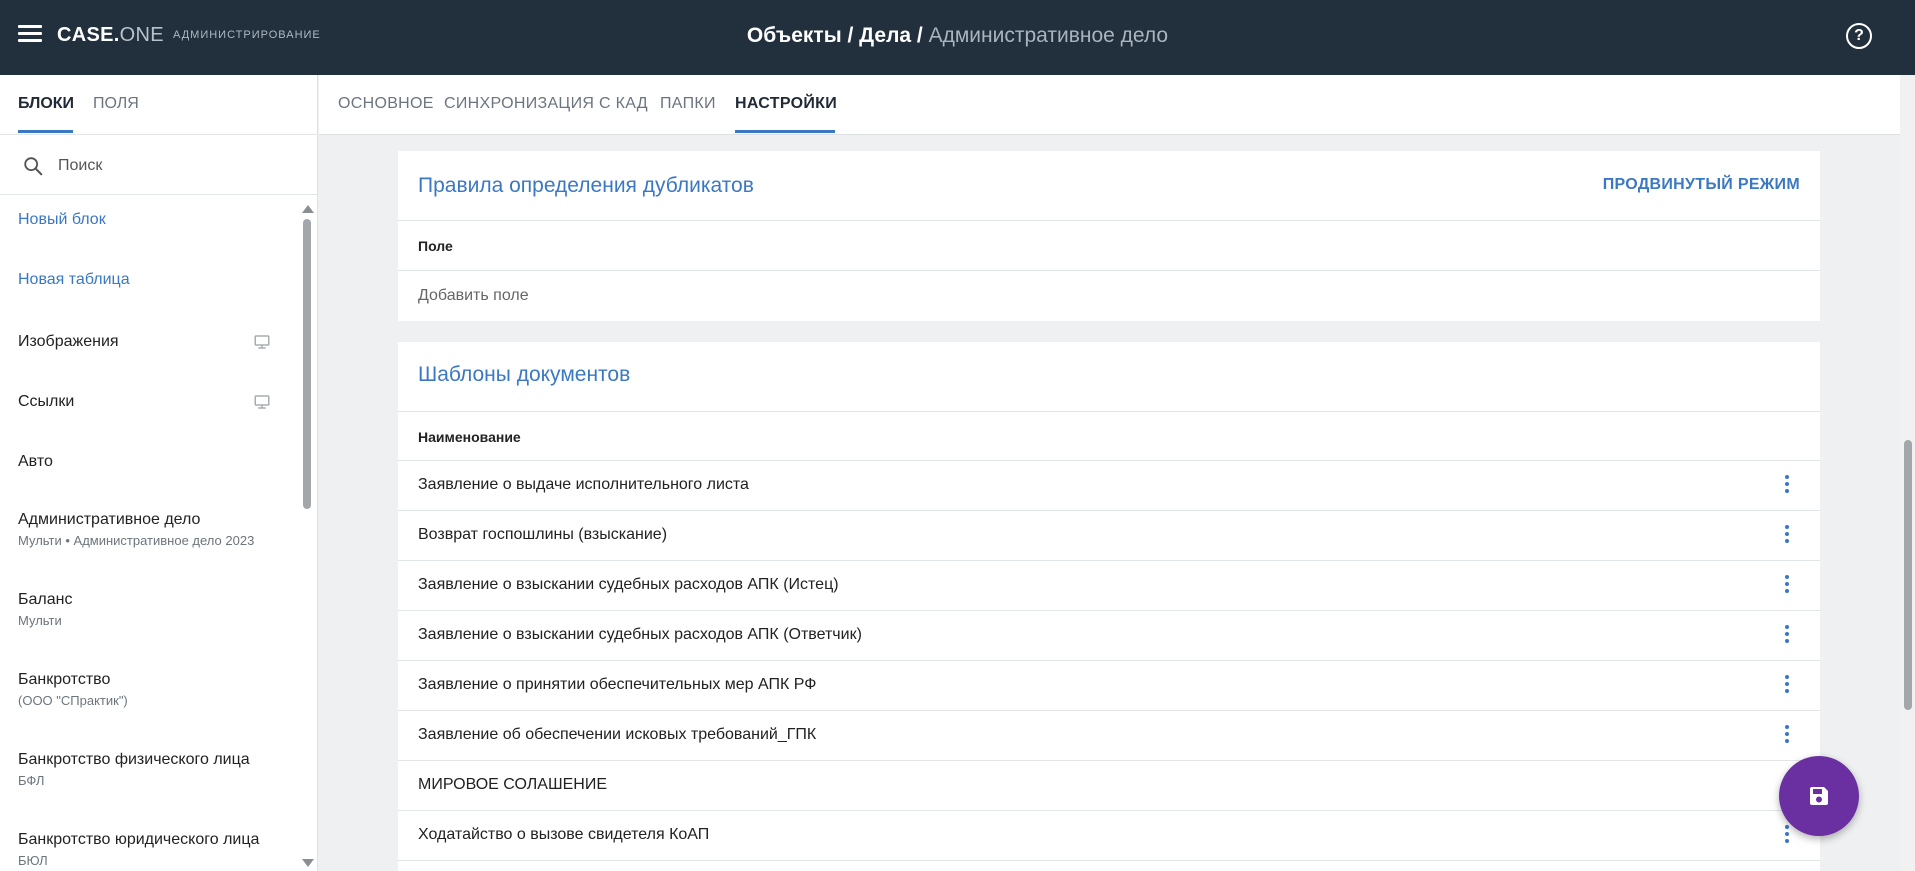 The height and width of the screenshot is (871, 1915). I want to click on tab-settings: НАСТРОЙКИ, so click(786, 104).